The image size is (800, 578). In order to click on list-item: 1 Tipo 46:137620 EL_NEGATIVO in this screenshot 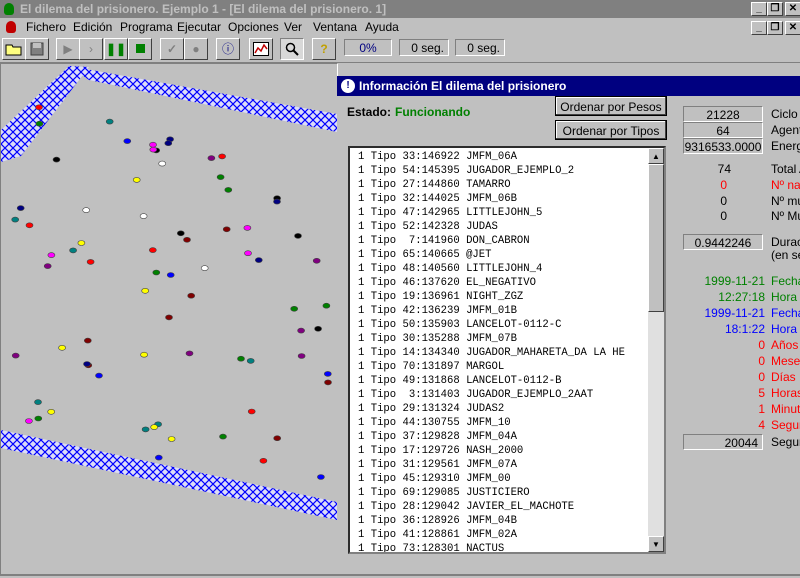, I will do `click(447, 283)`.